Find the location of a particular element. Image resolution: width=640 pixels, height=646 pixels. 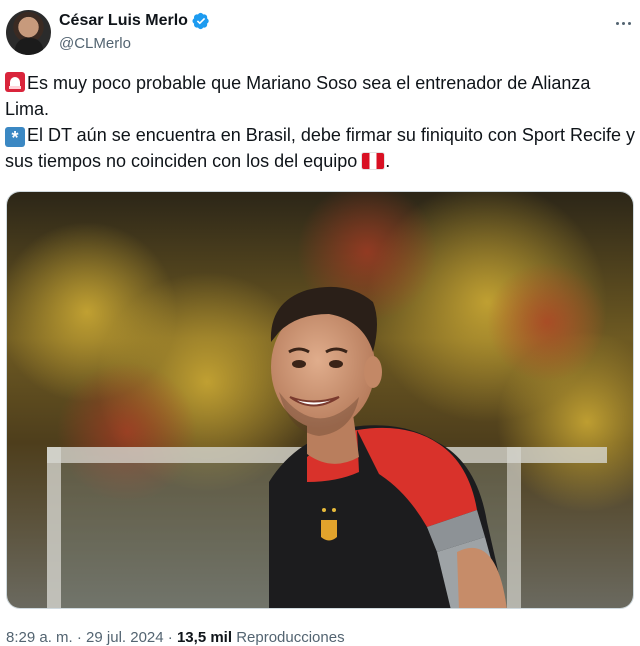

avatar is located at coordinates (28, 32).